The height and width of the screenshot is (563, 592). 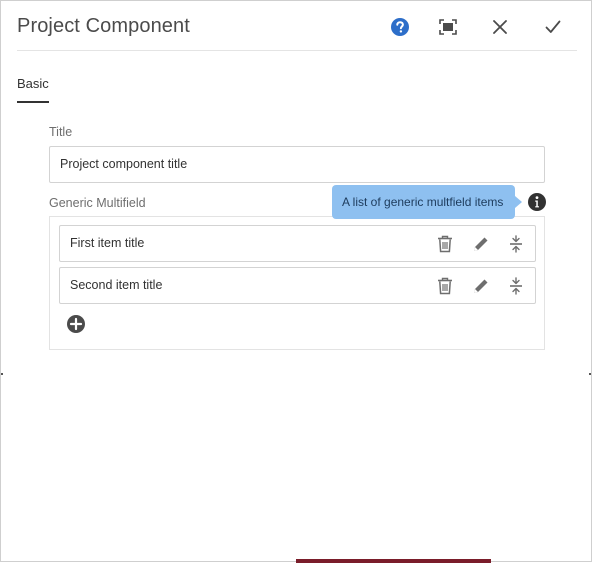 I want to click on checkmark-icon, so click(x=553, y=26).